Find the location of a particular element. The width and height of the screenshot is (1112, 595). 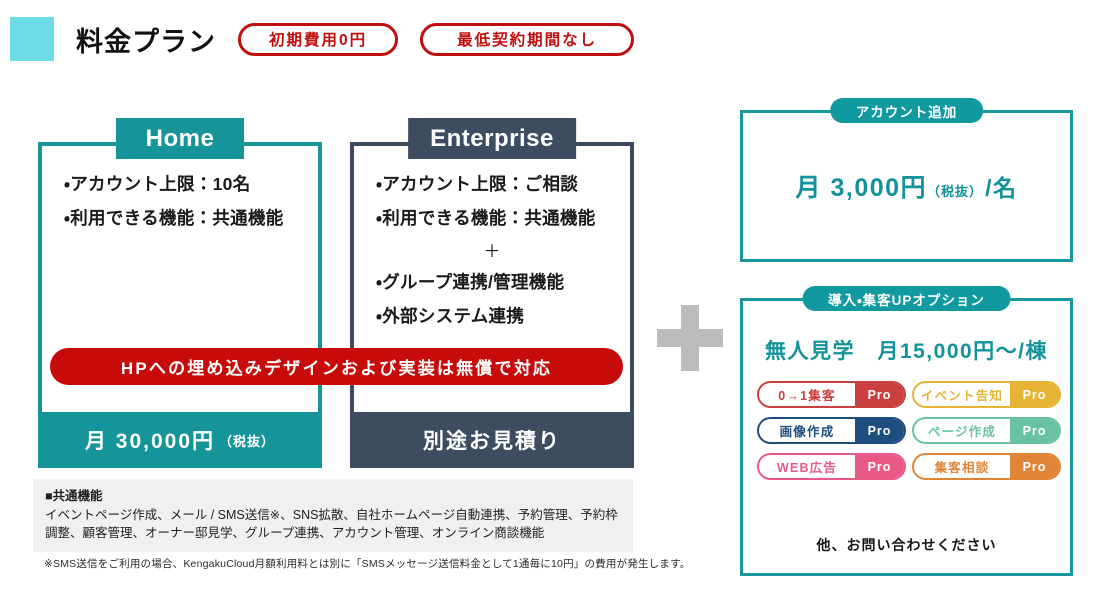

header-badge-initial-fee: 初期費用0円 is located at coordinates (318, 39).